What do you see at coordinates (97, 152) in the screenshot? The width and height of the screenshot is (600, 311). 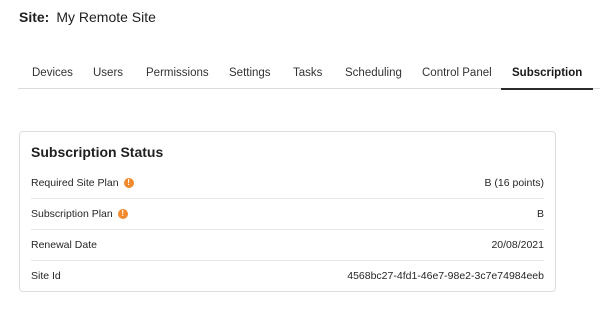 I see `card-title: Subscription Status` at bounding box center [97, 152].